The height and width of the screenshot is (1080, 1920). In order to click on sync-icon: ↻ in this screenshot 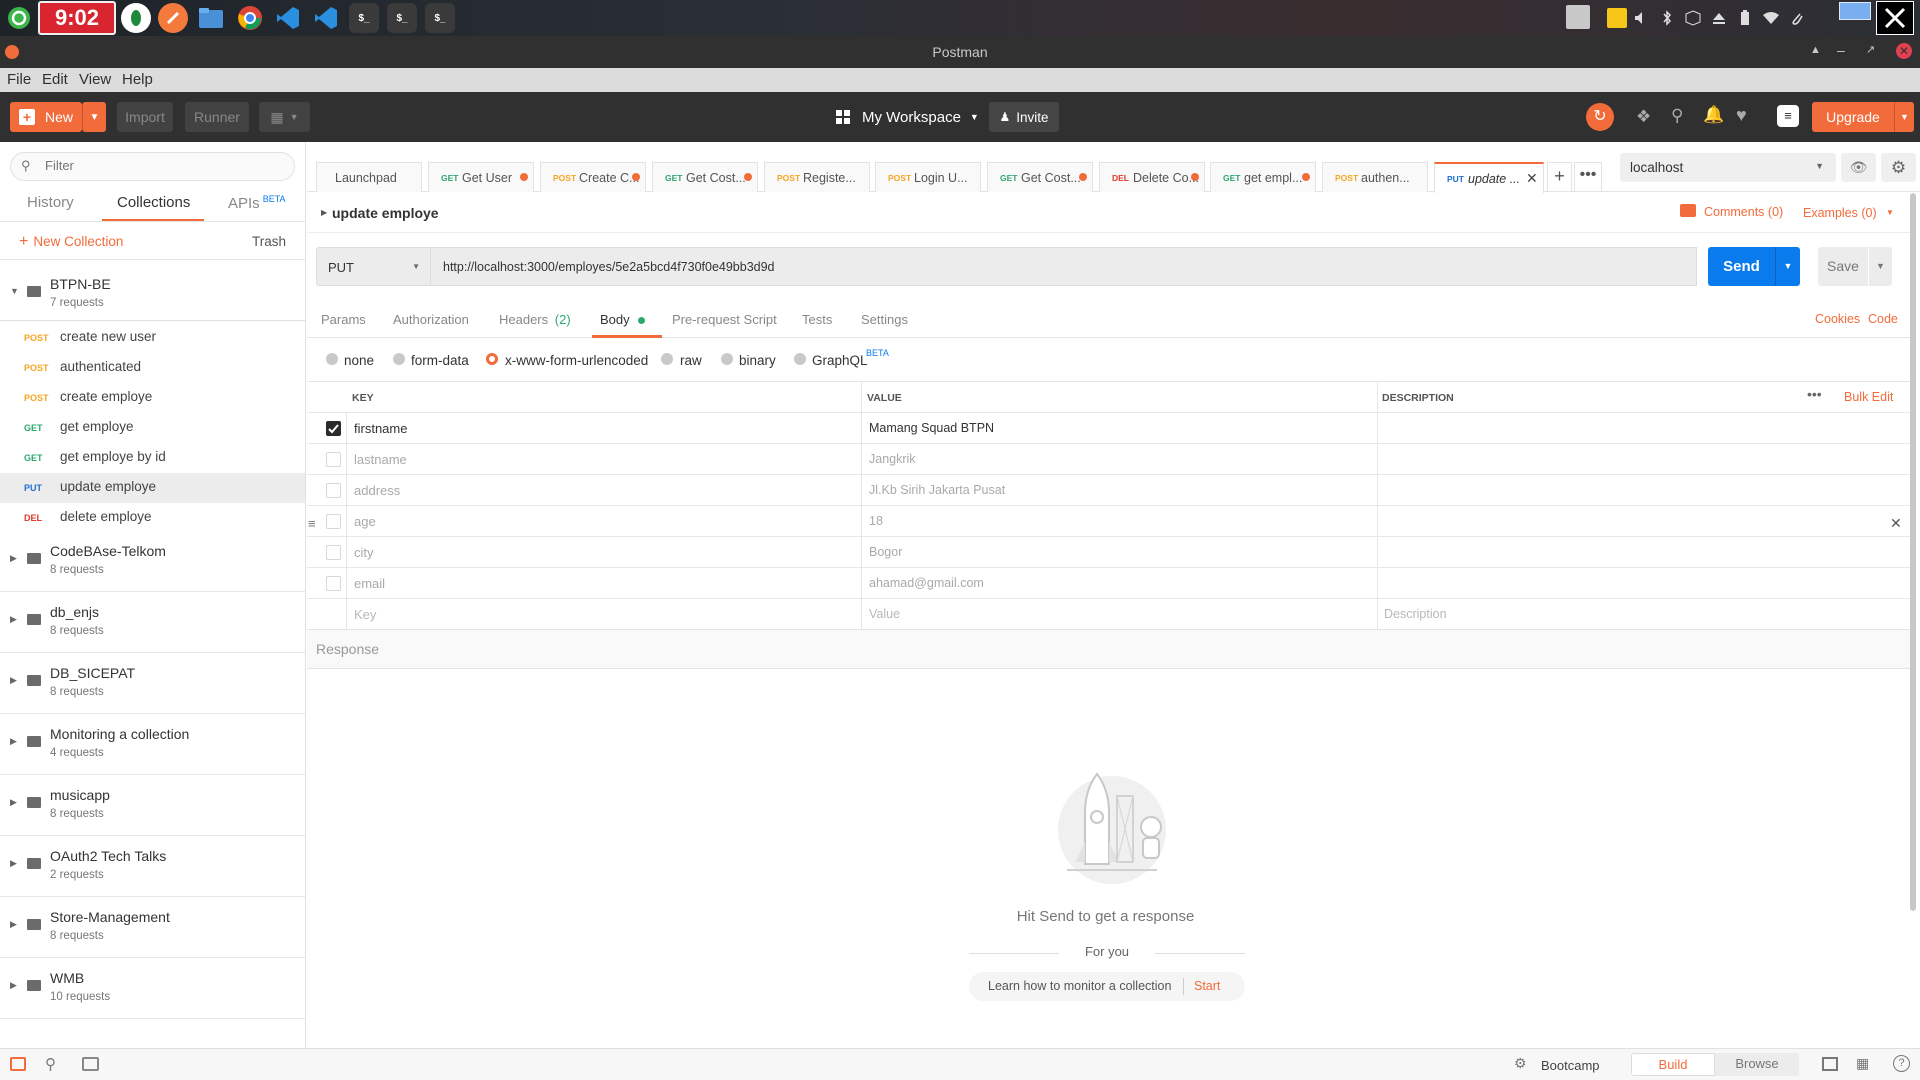, I will do `click(1600, 117)`.